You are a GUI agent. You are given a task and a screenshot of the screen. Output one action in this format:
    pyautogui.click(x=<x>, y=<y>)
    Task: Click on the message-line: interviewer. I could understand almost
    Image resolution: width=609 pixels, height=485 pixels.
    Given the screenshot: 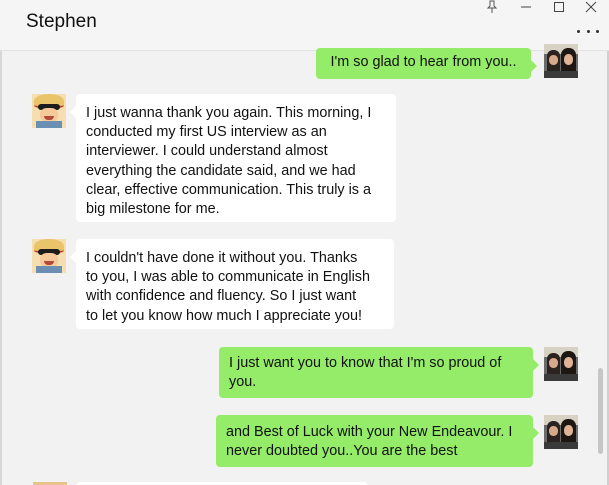 What is the action you would take?
    pyautogui.click(x=207, y=151)
    